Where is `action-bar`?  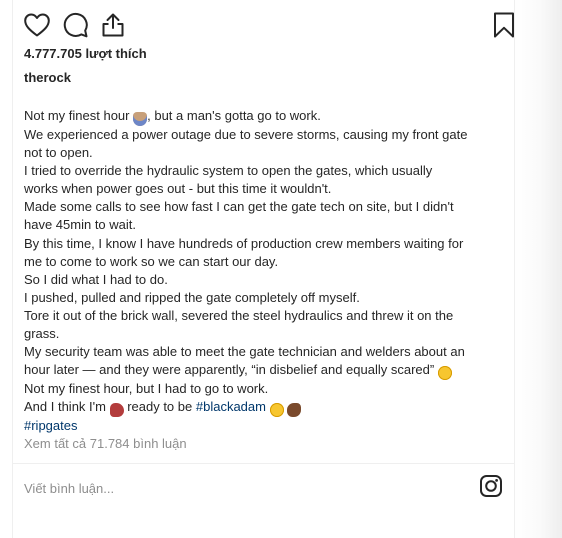
action-bar is located at coordinates (268, 26).